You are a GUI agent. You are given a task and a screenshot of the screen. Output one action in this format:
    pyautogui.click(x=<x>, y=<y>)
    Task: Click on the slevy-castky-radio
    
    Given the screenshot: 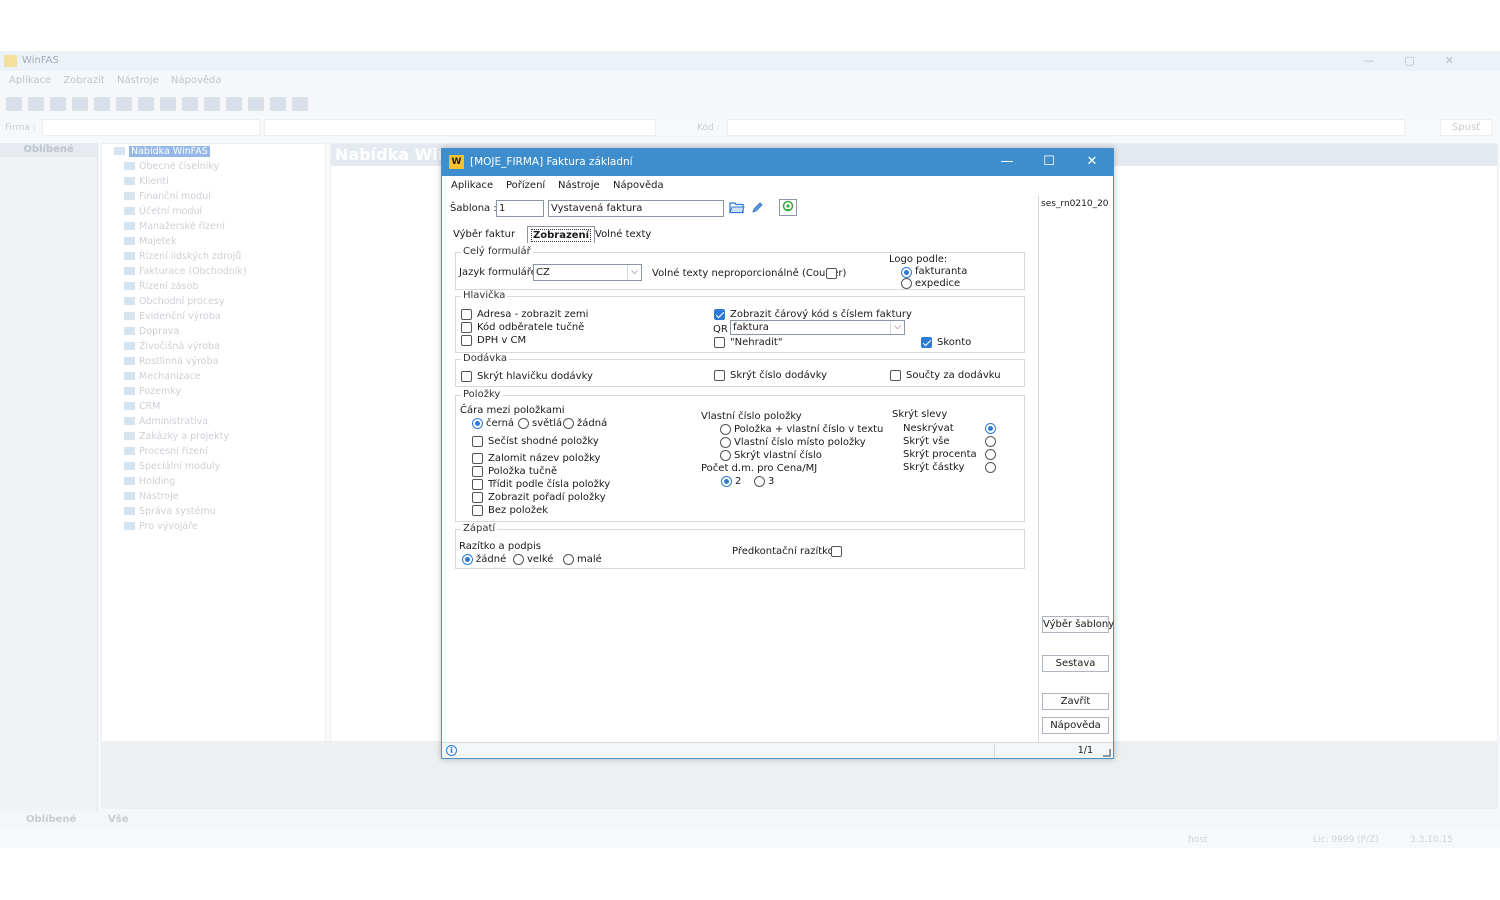 What is the action you would take?
    pyautogui.click(x=990, y=467)
    